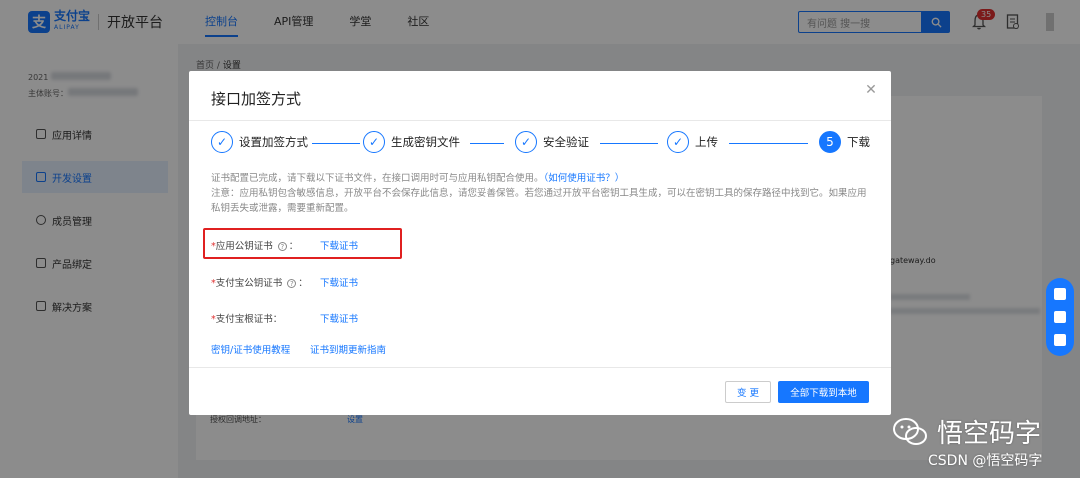  What do you see at coordinates (339, 245) in the screenshot?
I see `download-app-public-cert: 下载证书` at bounding box center [339, 245].